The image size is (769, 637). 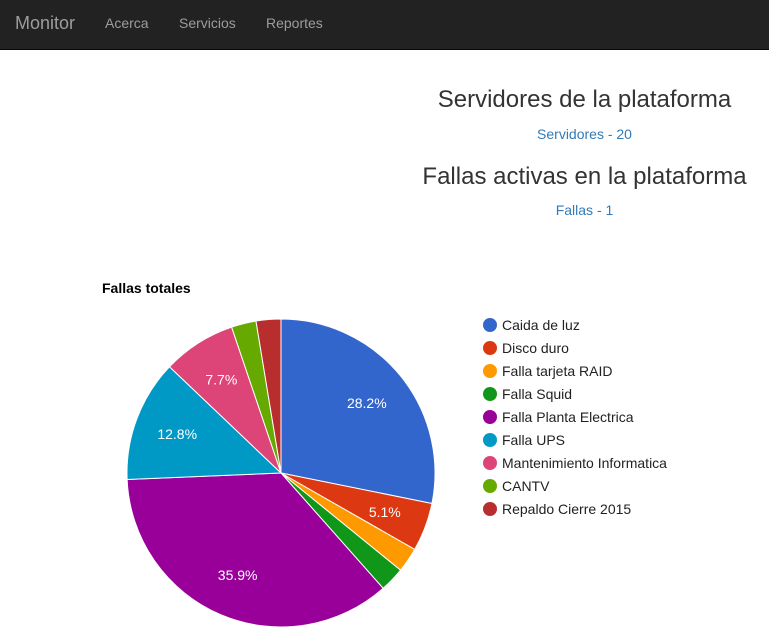 I want to click on legend-label-4: Falla Planta Electrica, so click(x=568, y=417).